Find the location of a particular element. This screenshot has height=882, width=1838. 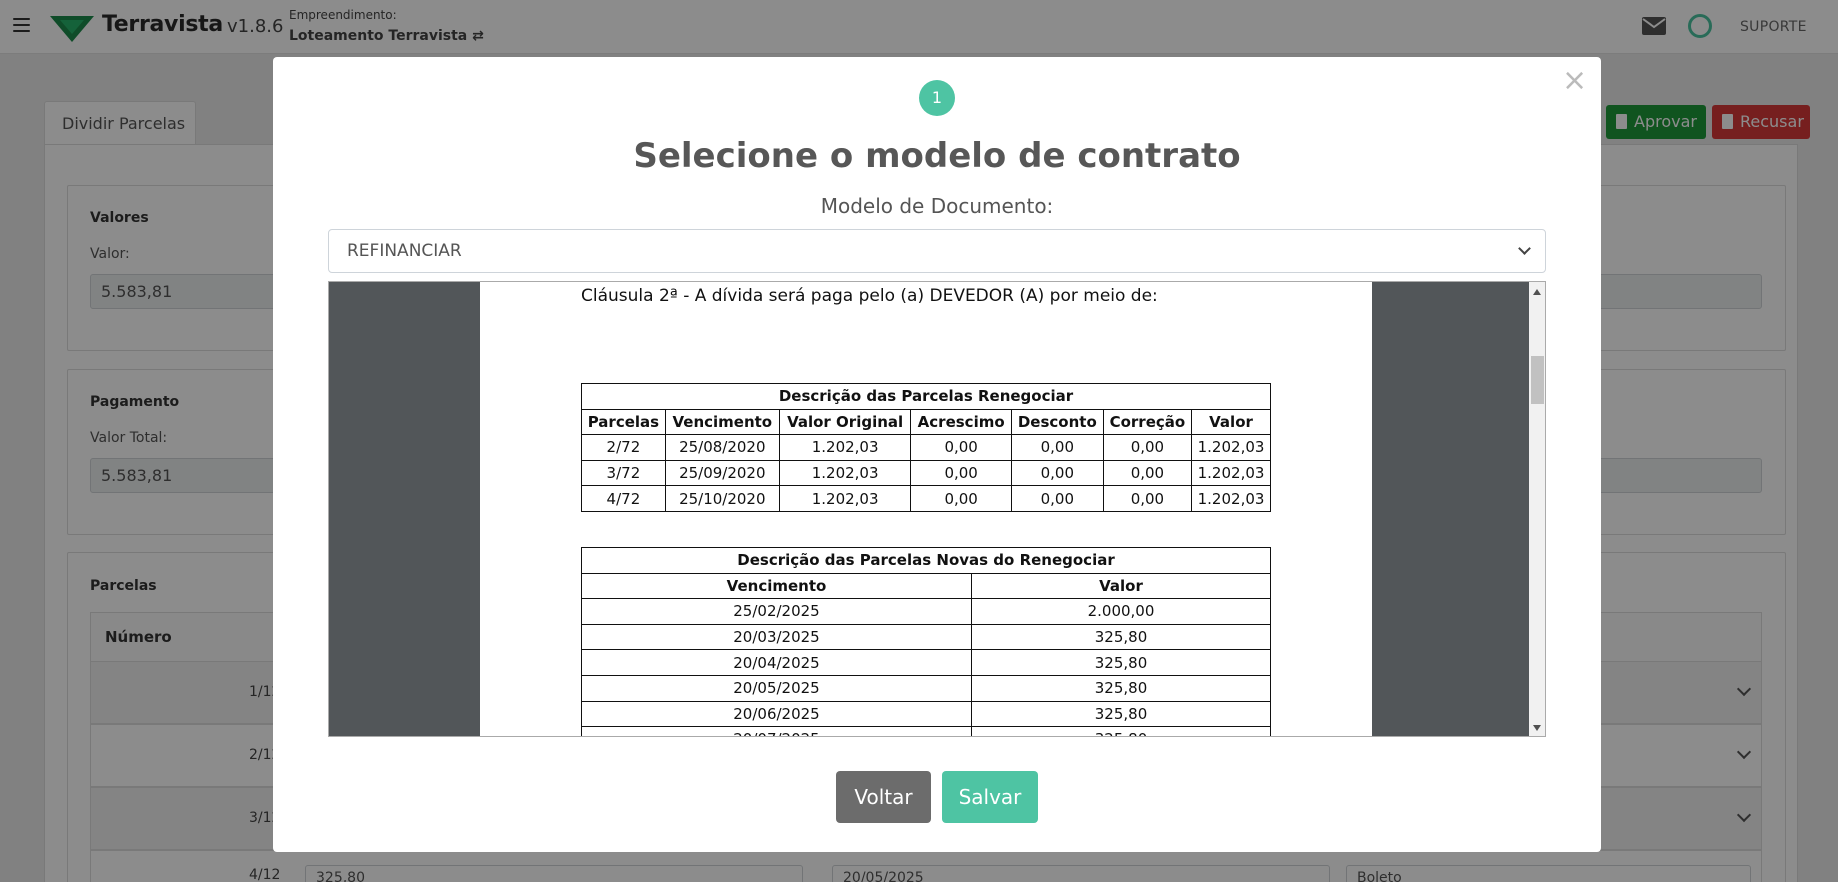

table-row: 20/07/2025325,80 is located at coordinates (926, 731).